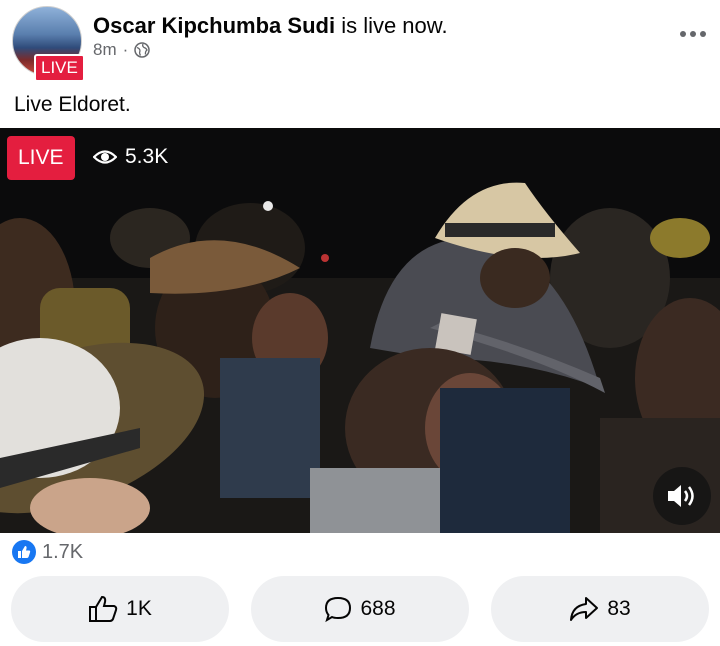 This screenshot has width=720, height=646. I want to click on avatar-live-badge: LIVE, so click(59, 68).